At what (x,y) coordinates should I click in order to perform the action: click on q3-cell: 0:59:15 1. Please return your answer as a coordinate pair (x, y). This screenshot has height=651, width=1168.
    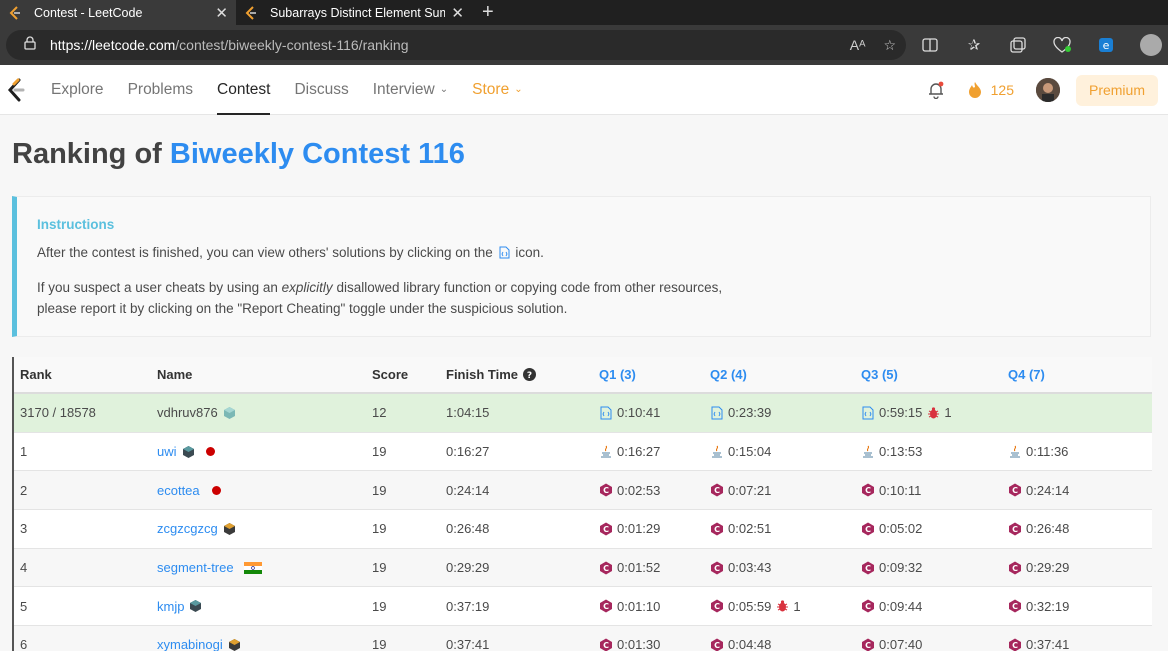
    Looking at the image, I should click on (934, 412).